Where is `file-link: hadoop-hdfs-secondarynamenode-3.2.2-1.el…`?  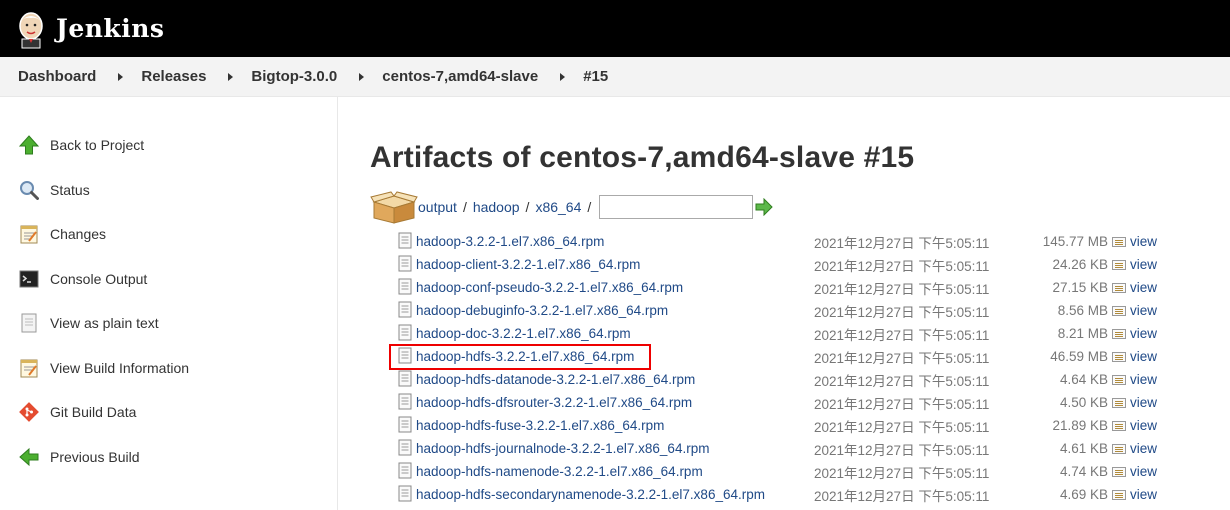
file-link: hadoop-hdfs-secondarynamenode-3.2.2-1.el… is located at coordinates (590, 494).